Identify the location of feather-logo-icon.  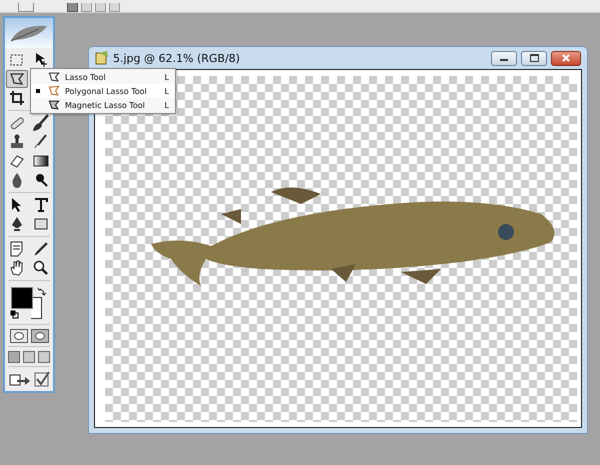
(29, 33).